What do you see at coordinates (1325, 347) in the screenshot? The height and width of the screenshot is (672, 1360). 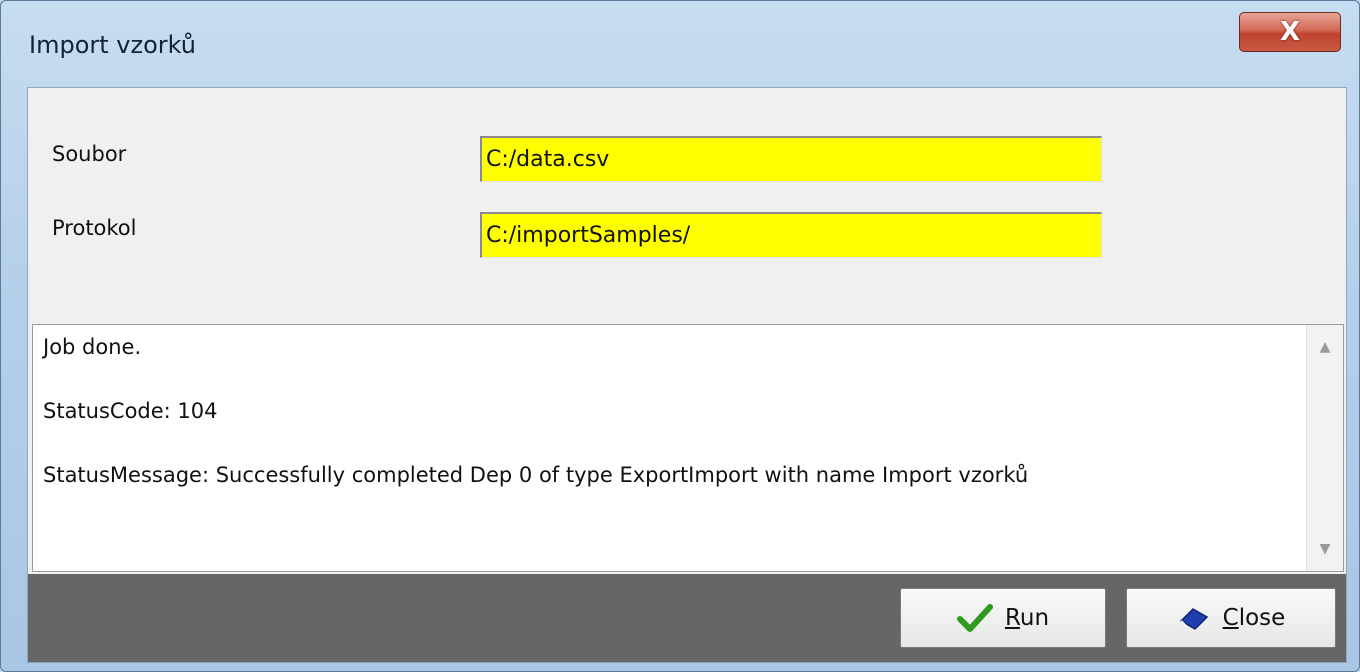 I see `scroll-up-arrow-icon: ▲` at bounding box center [1325, 347].